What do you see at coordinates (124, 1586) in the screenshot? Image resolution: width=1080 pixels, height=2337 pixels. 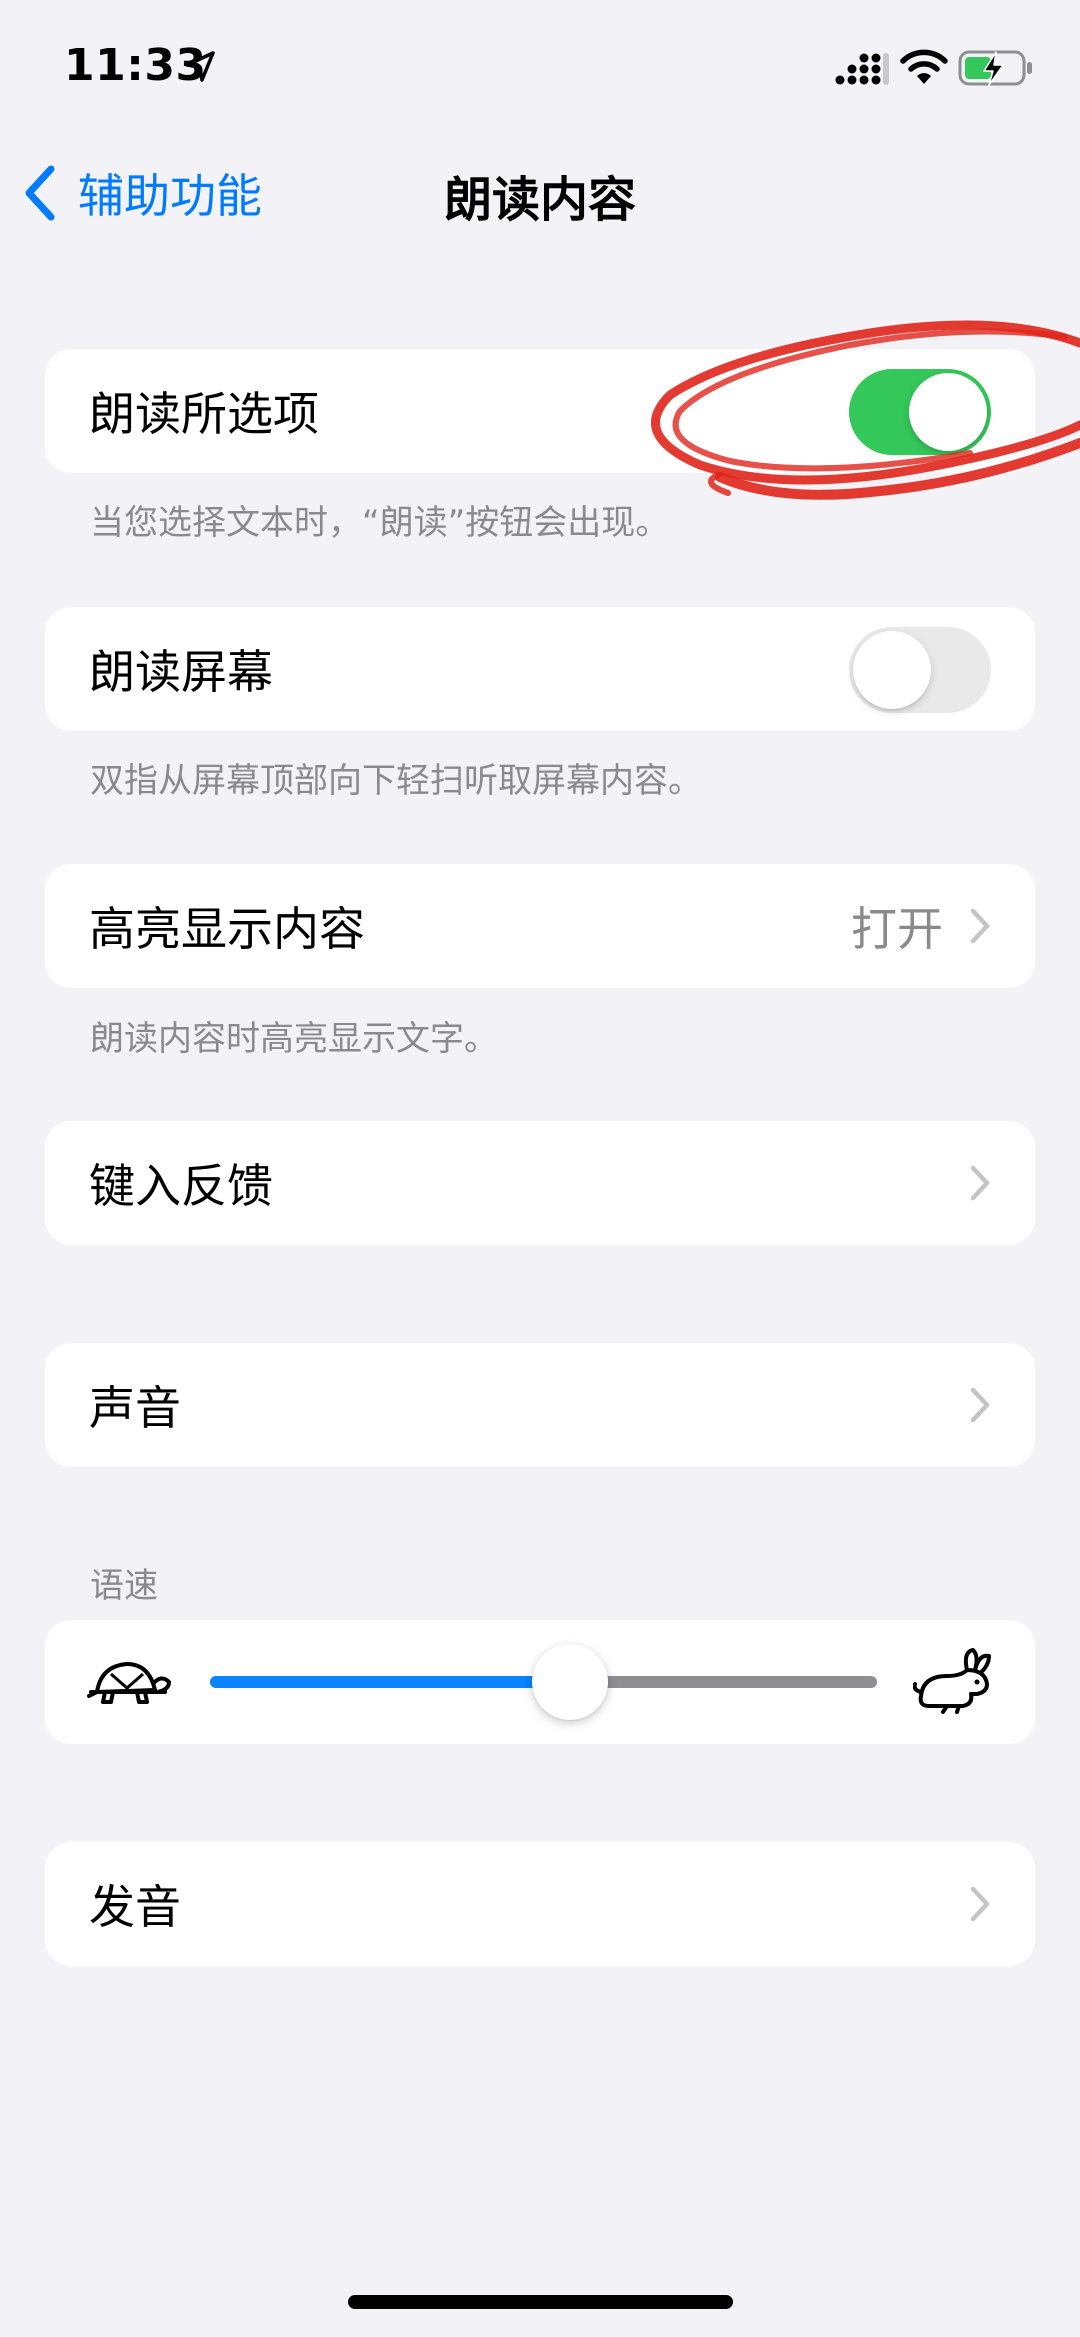 I see `speaking-rate-header: 语速` at bounding box center [124, 1586].